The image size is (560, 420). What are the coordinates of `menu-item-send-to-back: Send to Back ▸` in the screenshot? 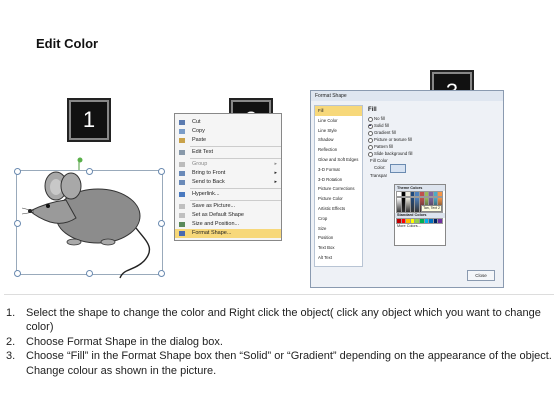 It's located at (228, 182).